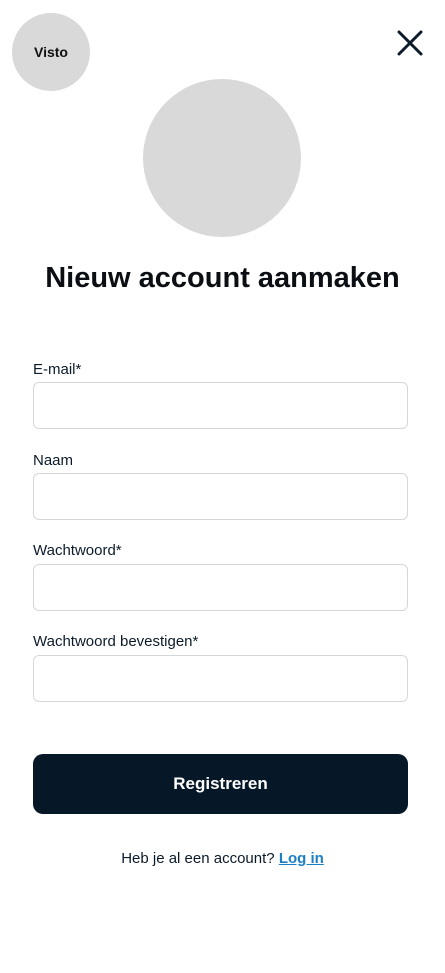  Describe the element at coordinates (220, 784) in the screenshot. I see `register-button: Registreren` at that location.